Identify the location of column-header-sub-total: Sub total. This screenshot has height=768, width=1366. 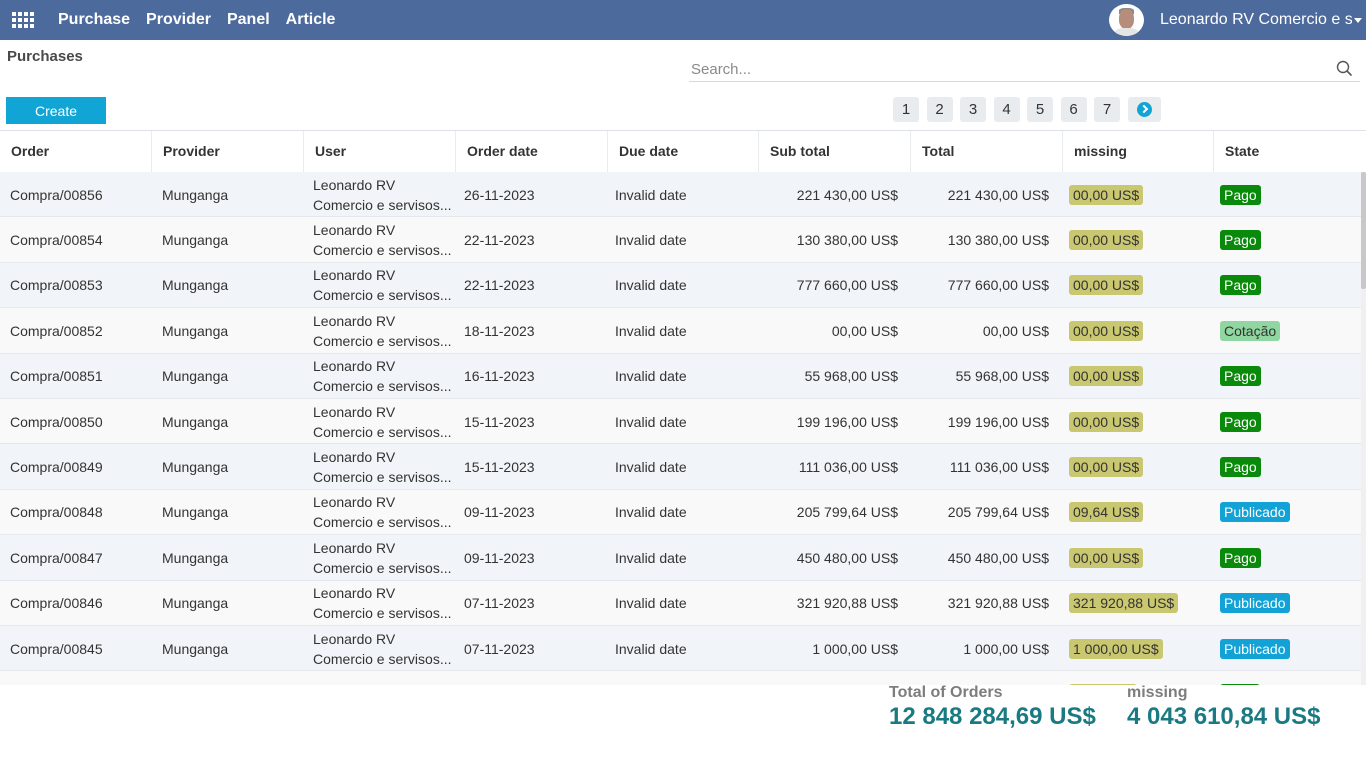
(835, 151).